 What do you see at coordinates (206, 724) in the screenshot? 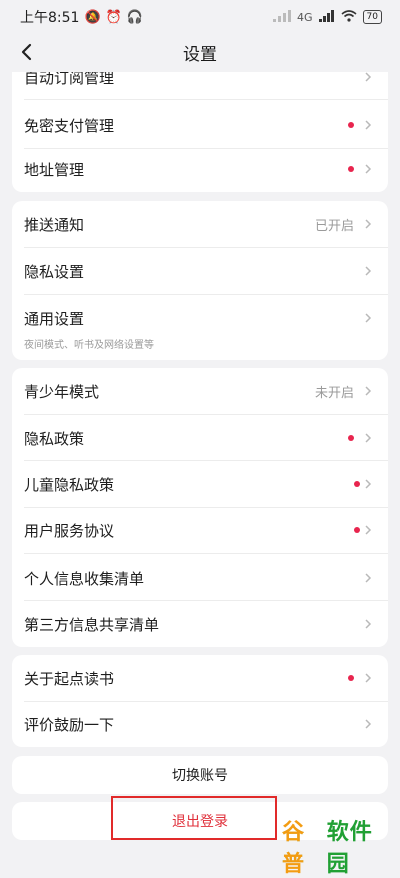
I see `row-rate-app: 评价鼓励一下` at bounding box center [206, 724].